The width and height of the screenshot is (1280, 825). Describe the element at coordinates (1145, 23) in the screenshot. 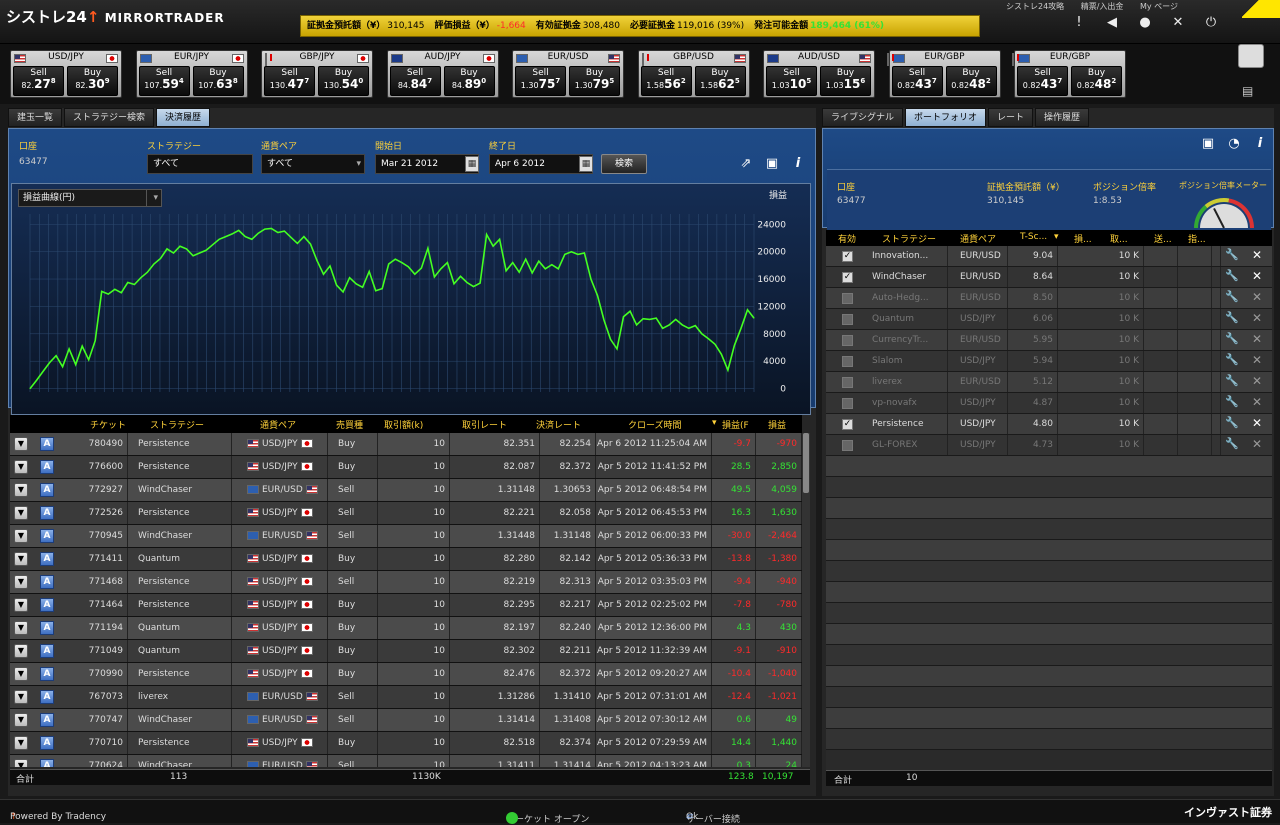

I see `chat-icon: ●` at that location.